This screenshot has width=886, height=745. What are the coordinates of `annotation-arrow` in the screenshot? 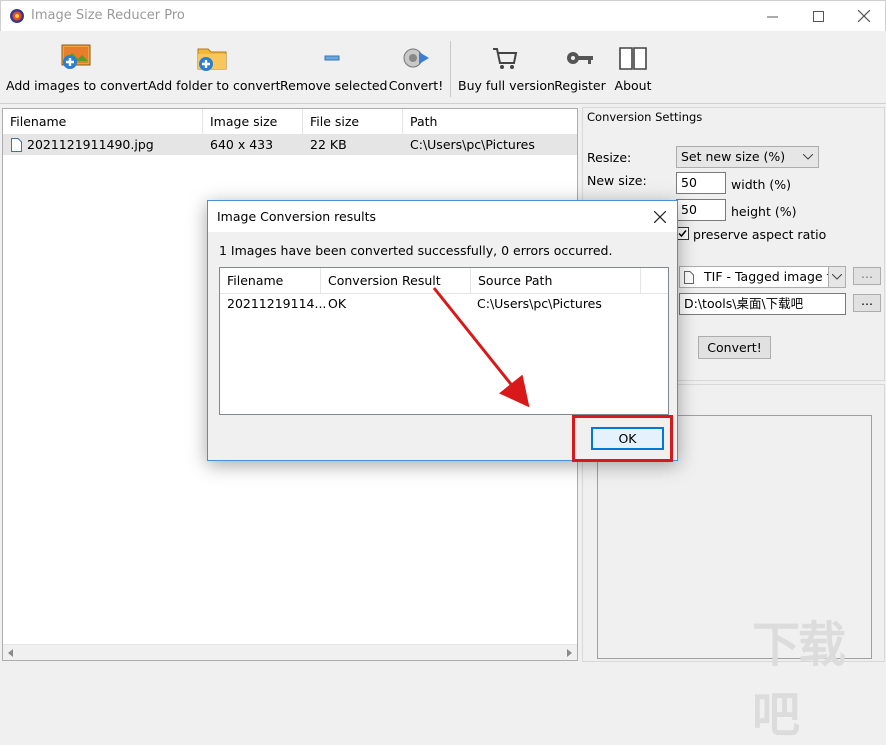 It's located at (481, 347).